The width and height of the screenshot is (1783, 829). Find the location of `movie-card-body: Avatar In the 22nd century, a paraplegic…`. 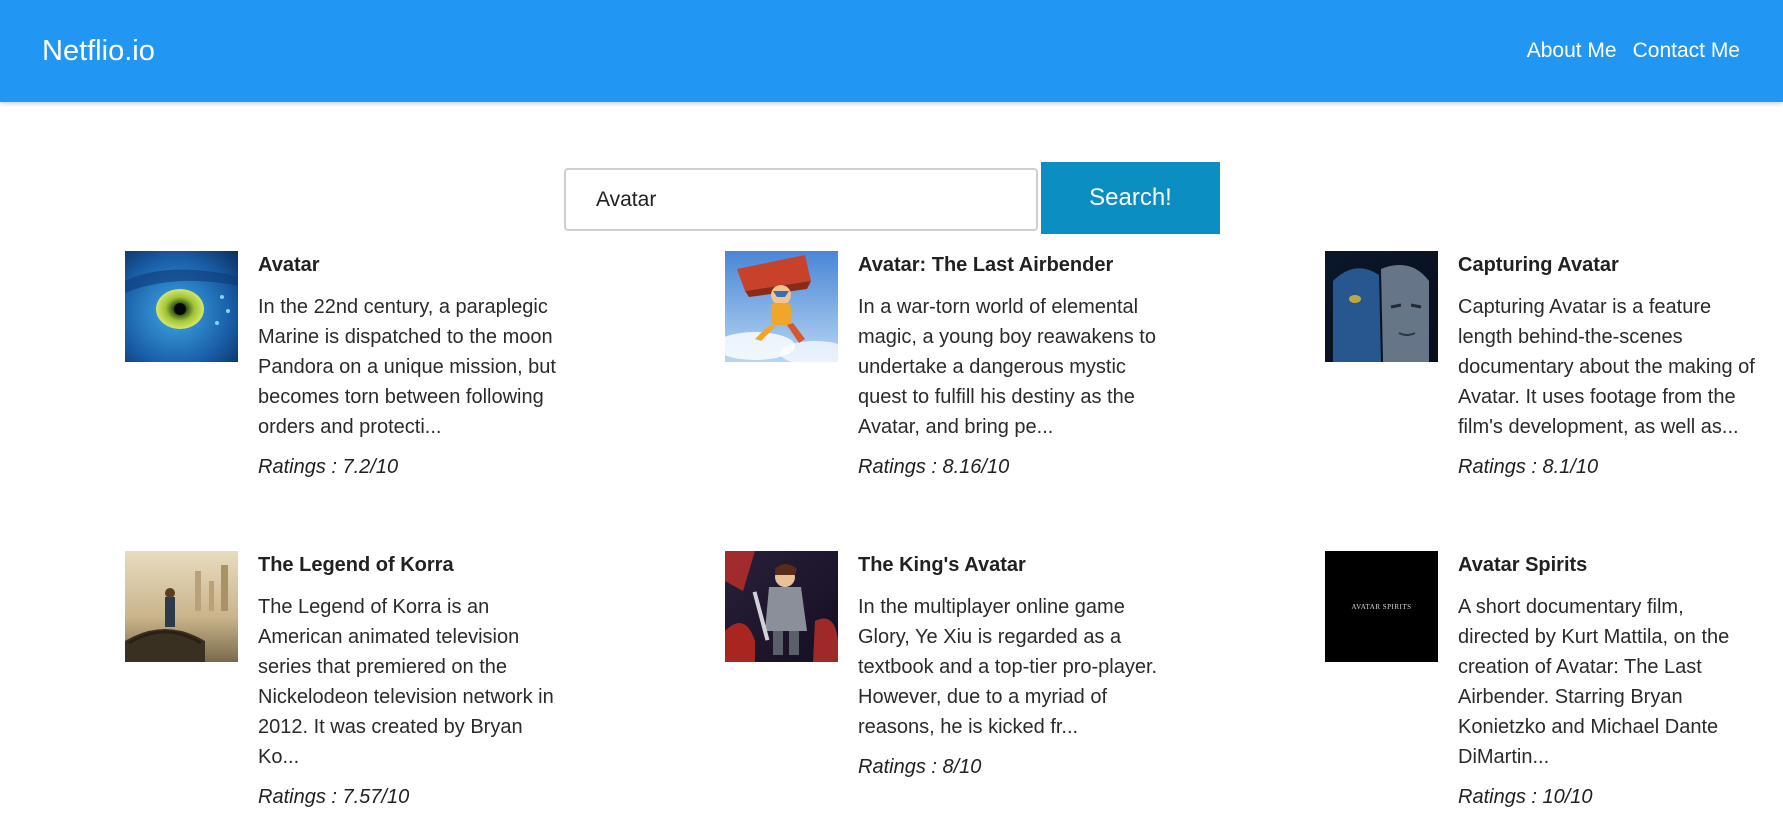

movie-card-body: Avatar In the 22nd century, a paraplegic… is located at coordinates (408, 365).